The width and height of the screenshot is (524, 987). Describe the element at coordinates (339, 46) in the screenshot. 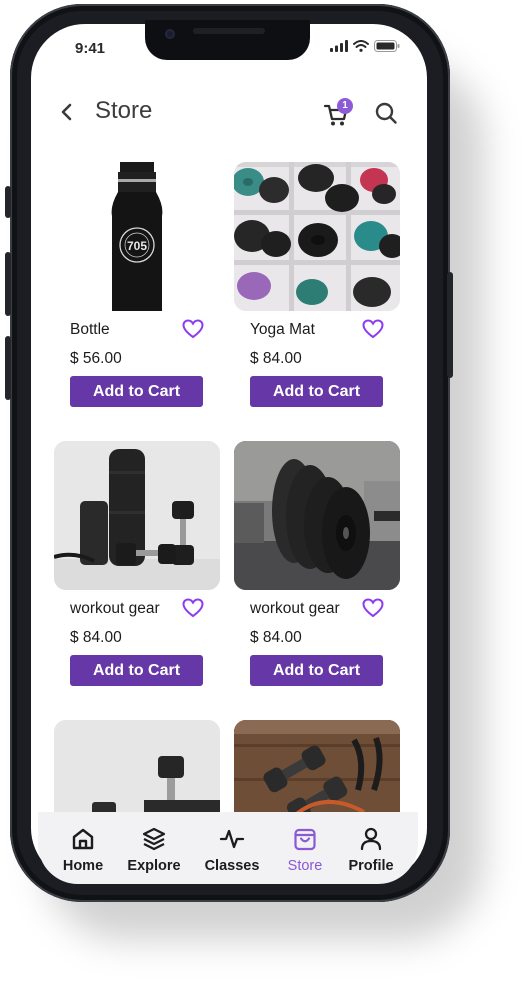

I see `signal-icon` at that location.